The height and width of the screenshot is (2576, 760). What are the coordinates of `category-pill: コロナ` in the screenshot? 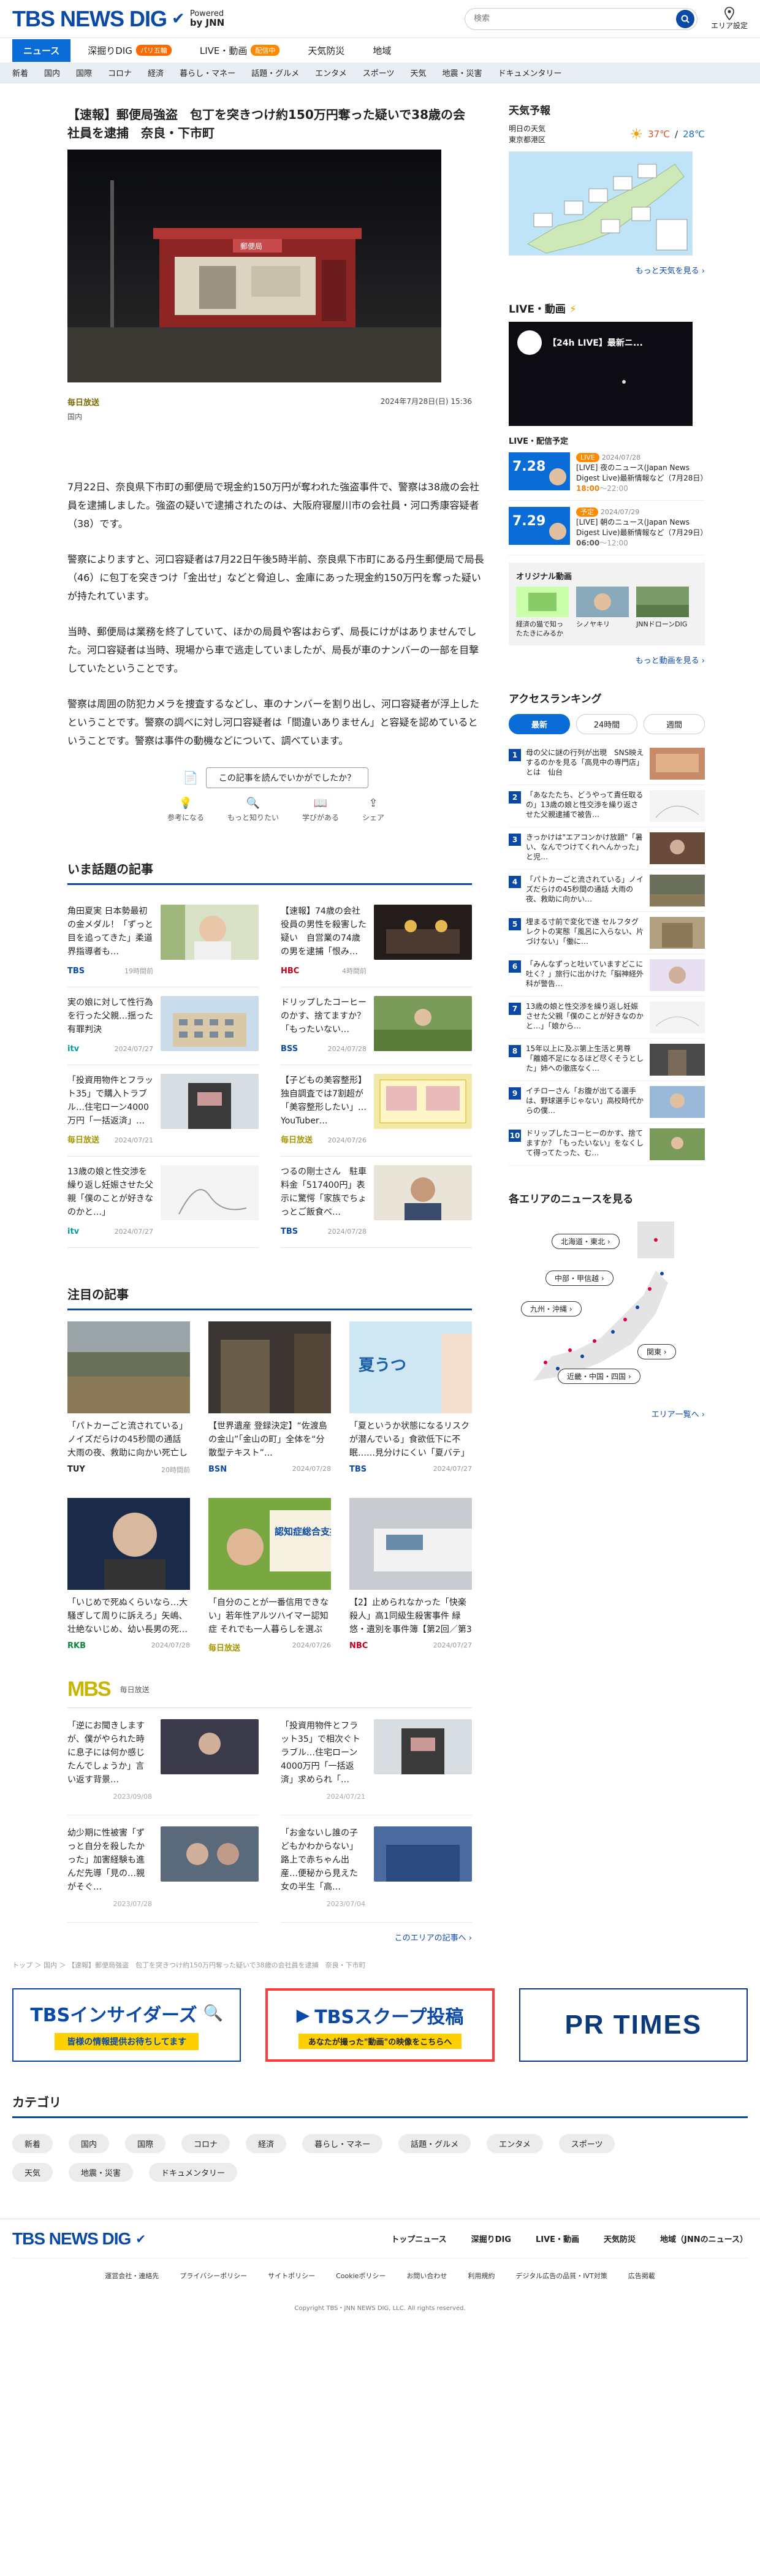 It's located at (205, 2143).